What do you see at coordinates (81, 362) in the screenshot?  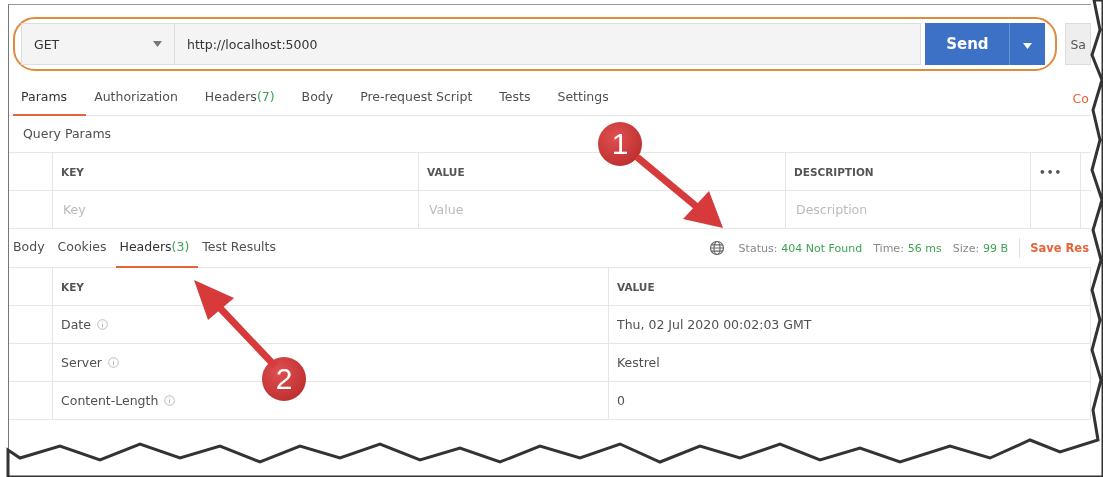 I see `header-key: Server` at bounding box center [81, 362].